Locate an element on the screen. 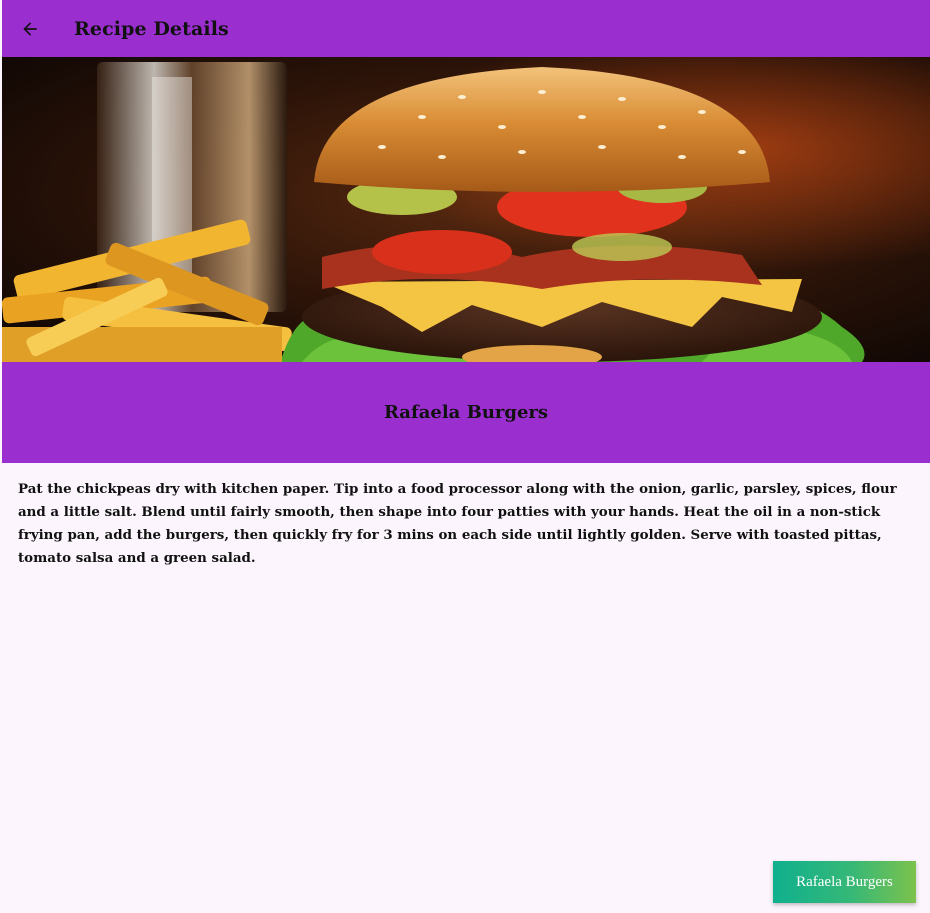  recipe-title-band: Rafaela Burgers is located at coordinates (466, 412).